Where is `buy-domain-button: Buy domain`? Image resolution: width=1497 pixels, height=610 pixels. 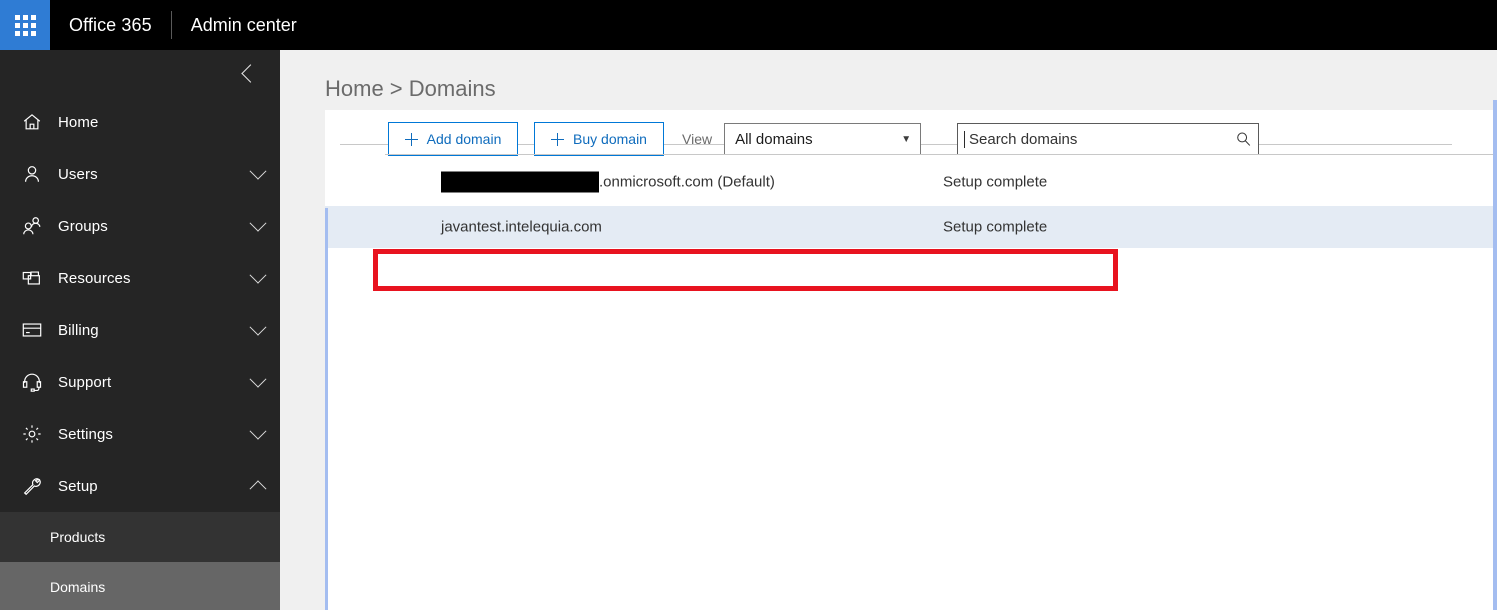
buy-domain-button: Buy domain is located at coordinates (599, 139).